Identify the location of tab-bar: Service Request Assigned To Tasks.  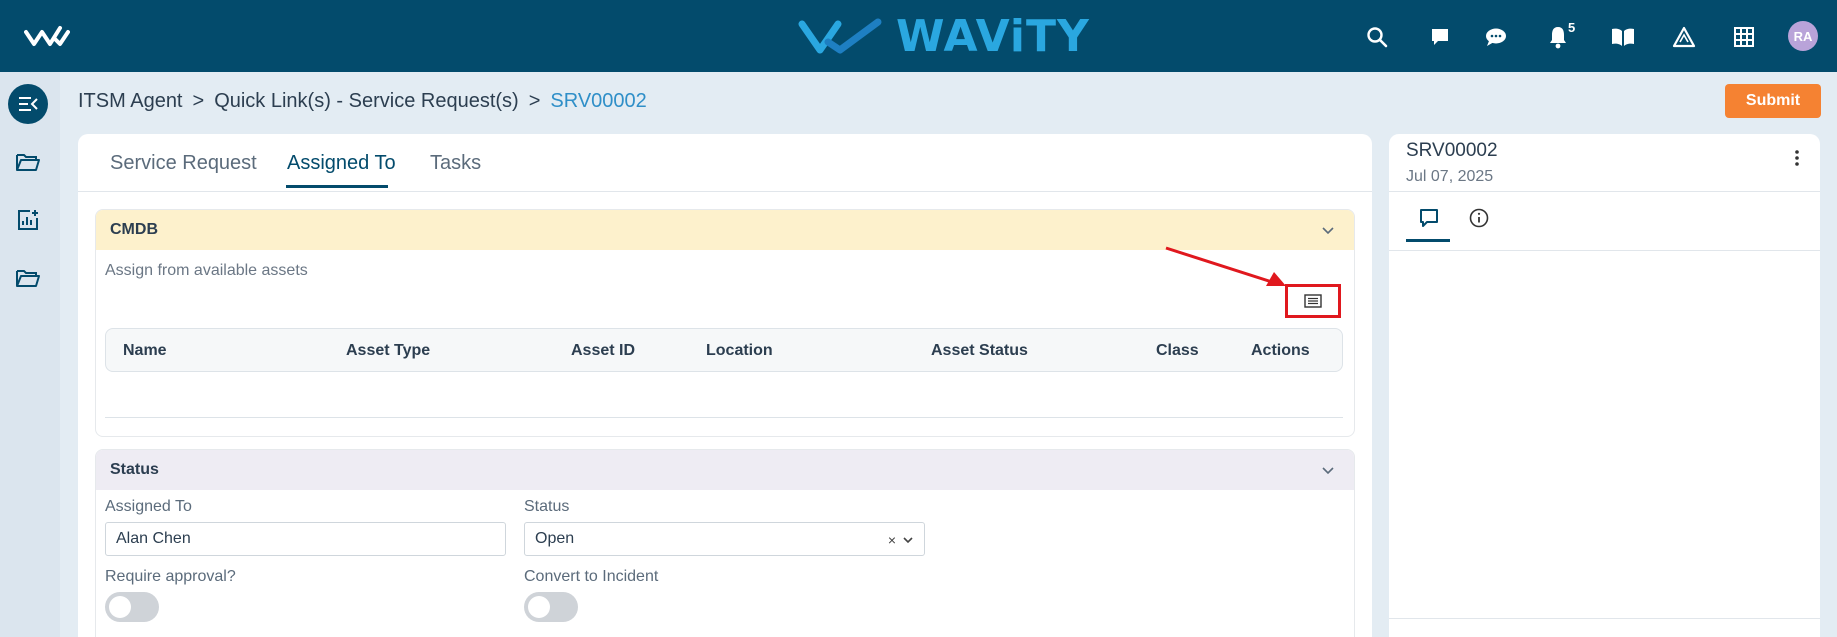
(725, 163).